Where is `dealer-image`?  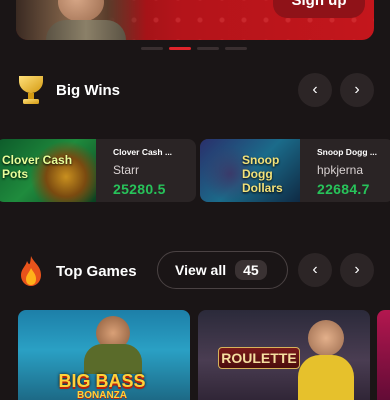 dealer-image is located at coordinates (326, 338).